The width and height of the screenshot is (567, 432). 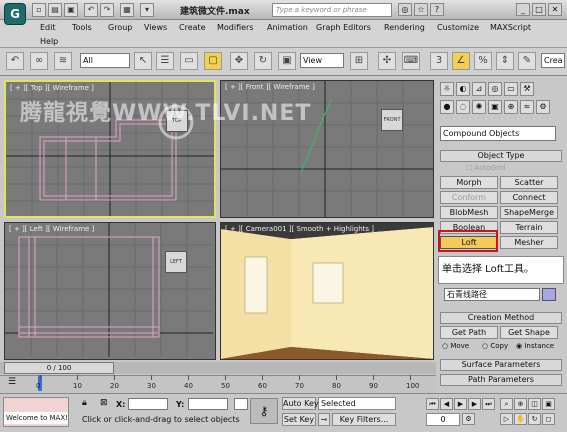 I want to click on object-name-field: 石青线路径, so click(x=492, y=294).